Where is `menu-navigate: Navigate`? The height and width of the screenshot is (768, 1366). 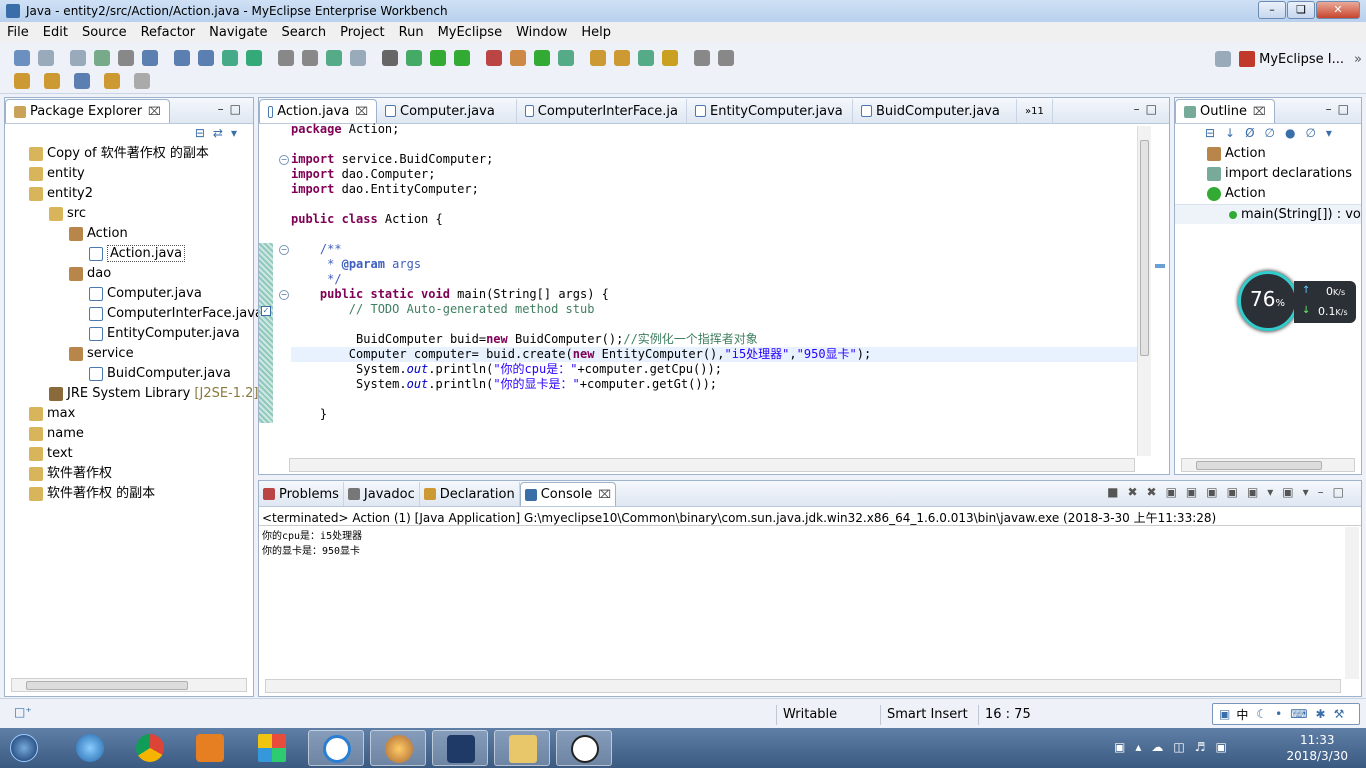
menu-navigate: Navigate is located at coordinates (238, 32).